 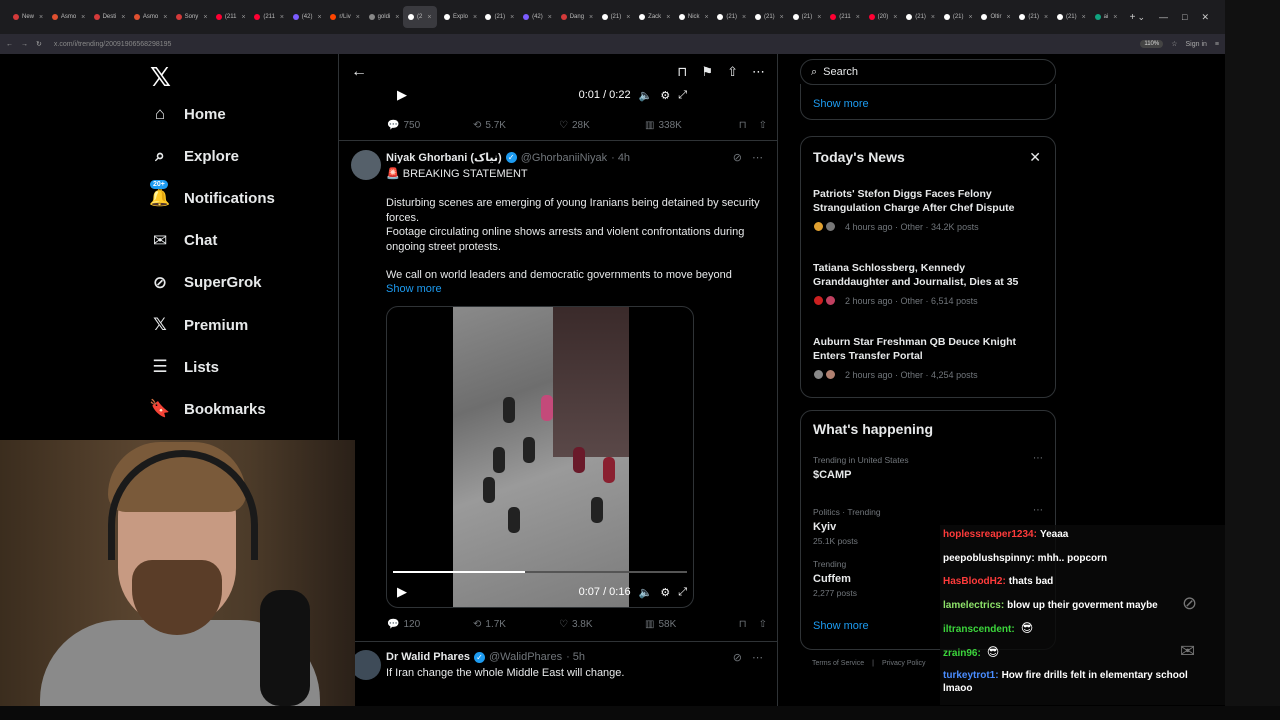 I want to click on repost-button: ⟲ 1.7K, so click(x=516, y=624).